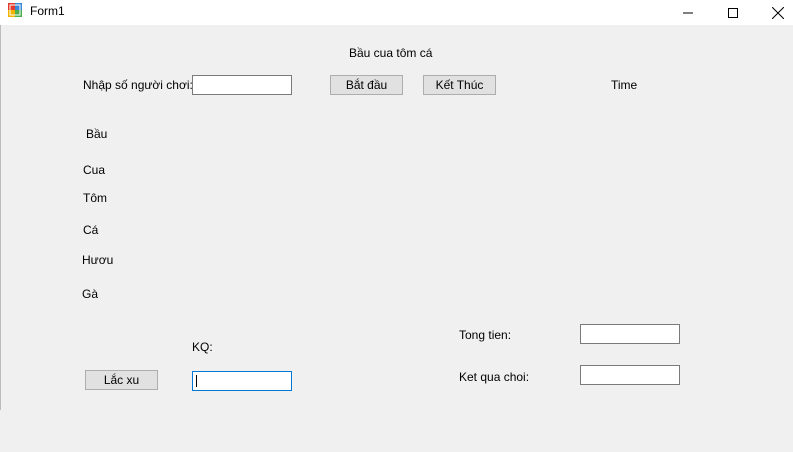  I want to click on close-icon, so click(778, 12).